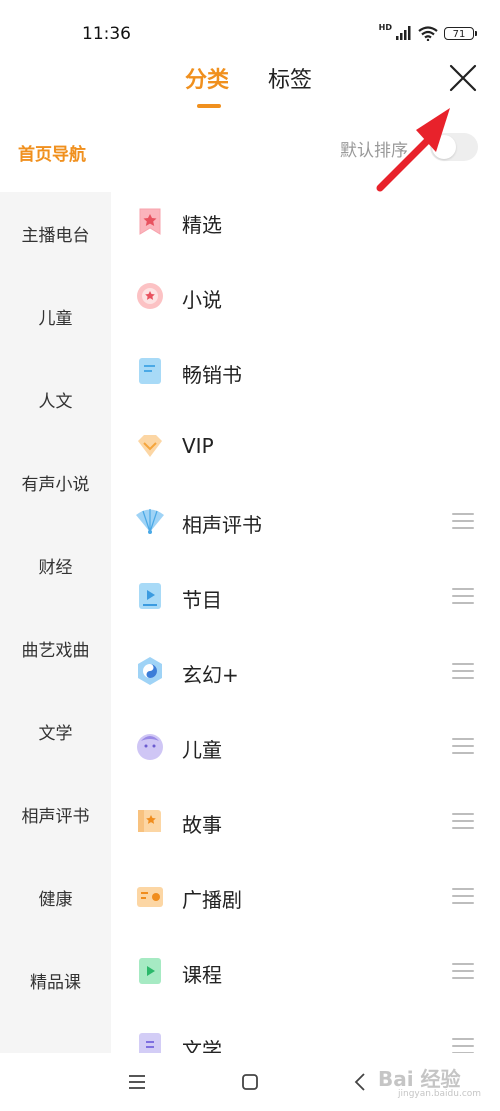 This screenshot has width=500, height=1111. Describe the element at coordinates (305, 522) in the screenshot. I see `list-item: 相声评书` at that location.